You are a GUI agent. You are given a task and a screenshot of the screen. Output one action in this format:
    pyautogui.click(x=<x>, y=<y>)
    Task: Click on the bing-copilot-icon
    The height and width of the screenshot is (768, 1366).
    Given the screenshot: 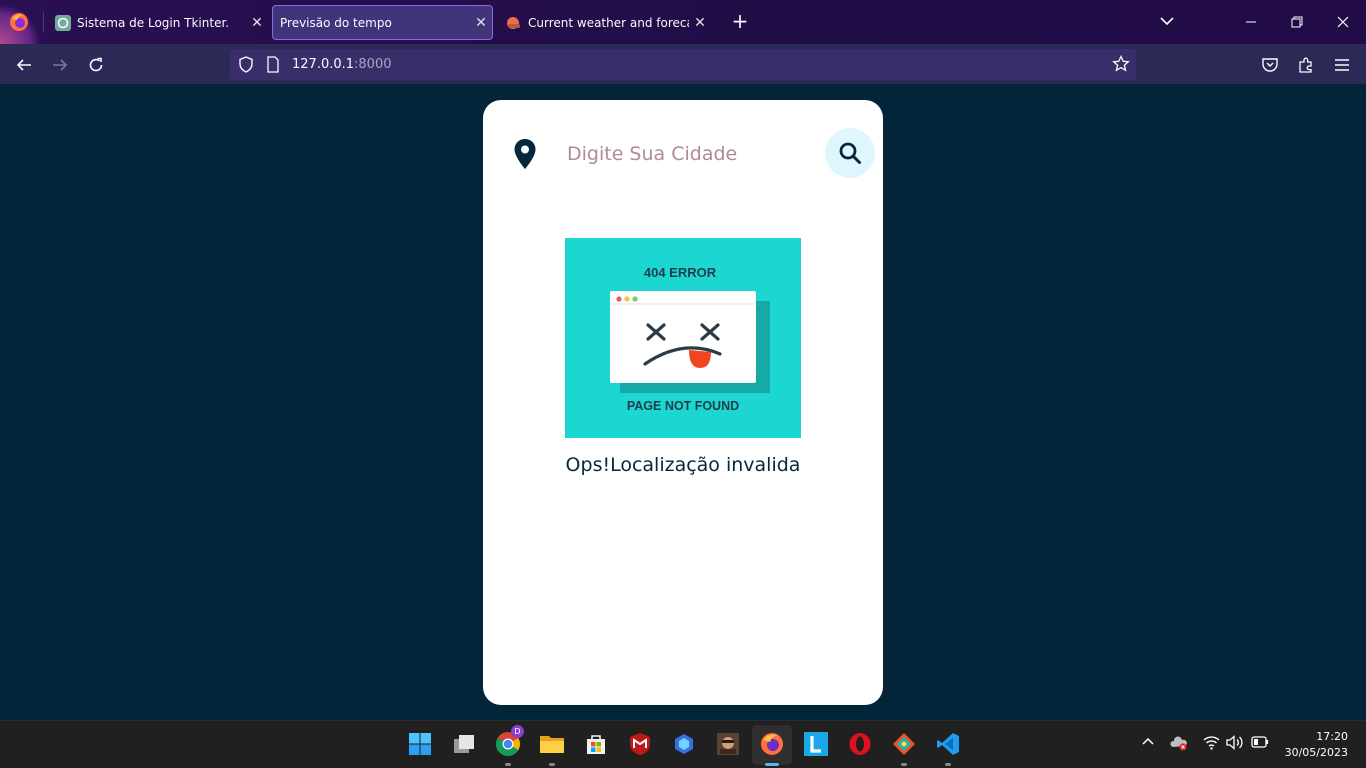 What is the action you would take?
    pyautogui.click(x=684, y=744)
    